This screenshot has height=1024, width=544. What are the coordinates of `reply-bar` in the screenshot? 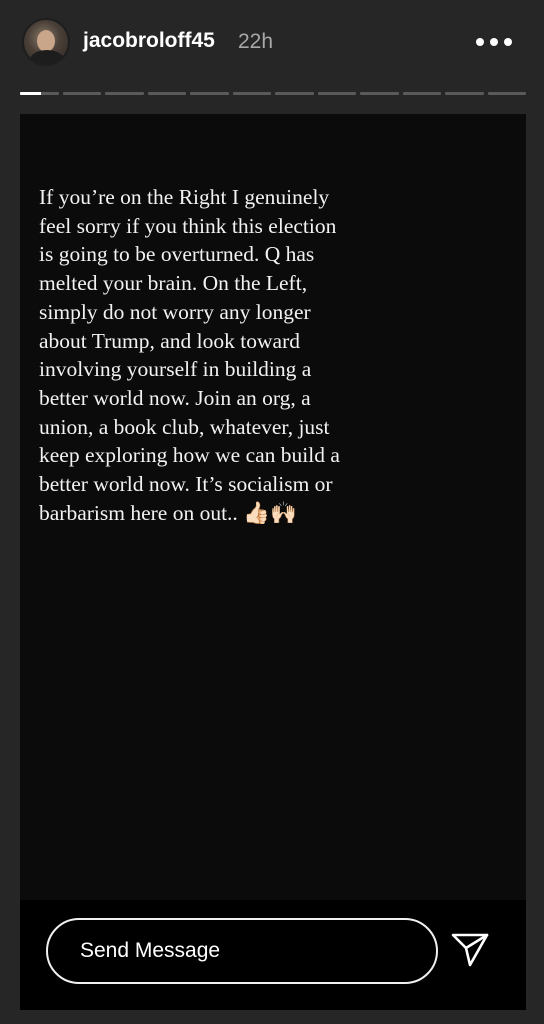 It's located at (273, 955).